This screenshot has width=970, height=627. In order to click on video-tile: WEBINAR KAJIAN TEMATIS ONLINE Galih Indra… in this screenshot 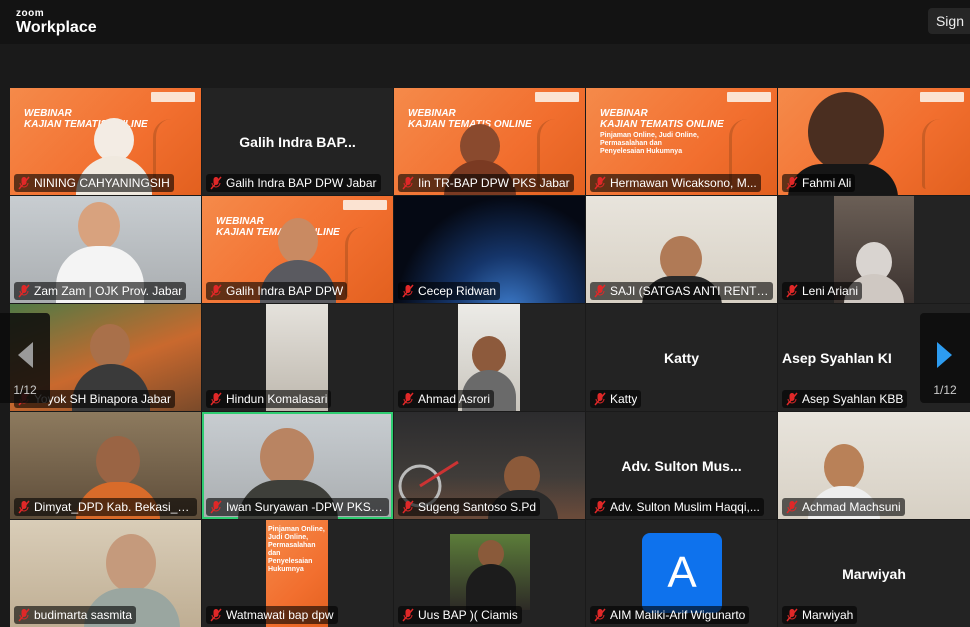, I will do `click(297, 249)`.